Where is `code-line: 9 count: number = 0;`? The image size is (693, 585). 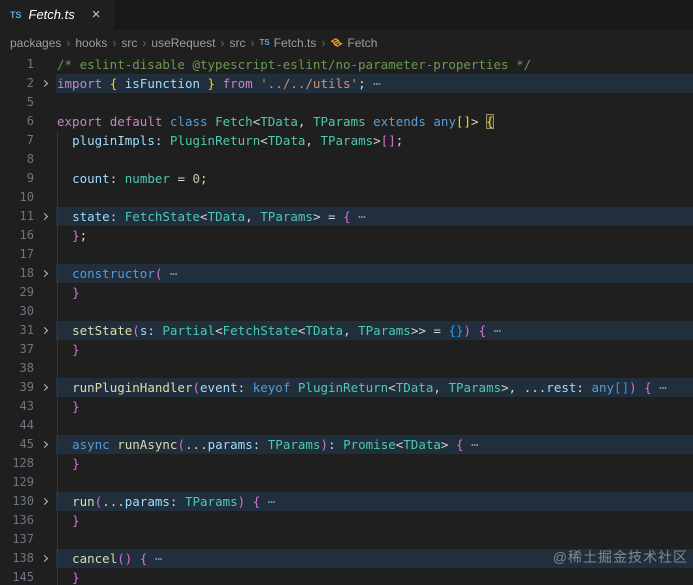
code-line: 9 count: number = 0; is located at coordinates (346, 178).